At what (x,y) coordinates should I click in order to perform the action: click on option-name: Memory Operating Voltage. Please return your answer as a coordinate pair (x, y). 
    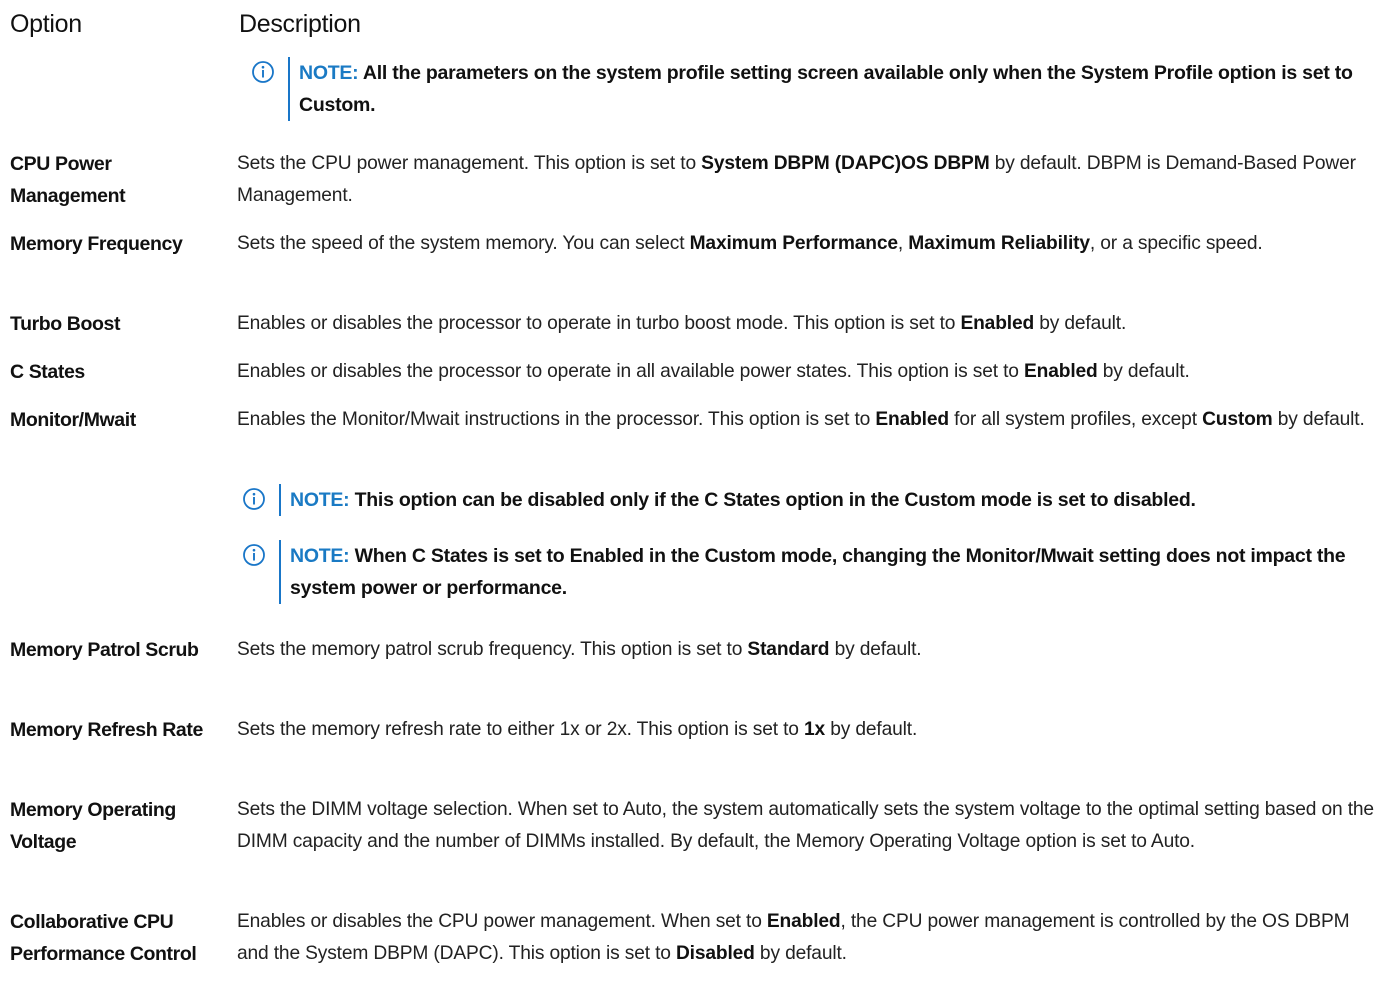
    Looking at the image, I should click on (93, 826).